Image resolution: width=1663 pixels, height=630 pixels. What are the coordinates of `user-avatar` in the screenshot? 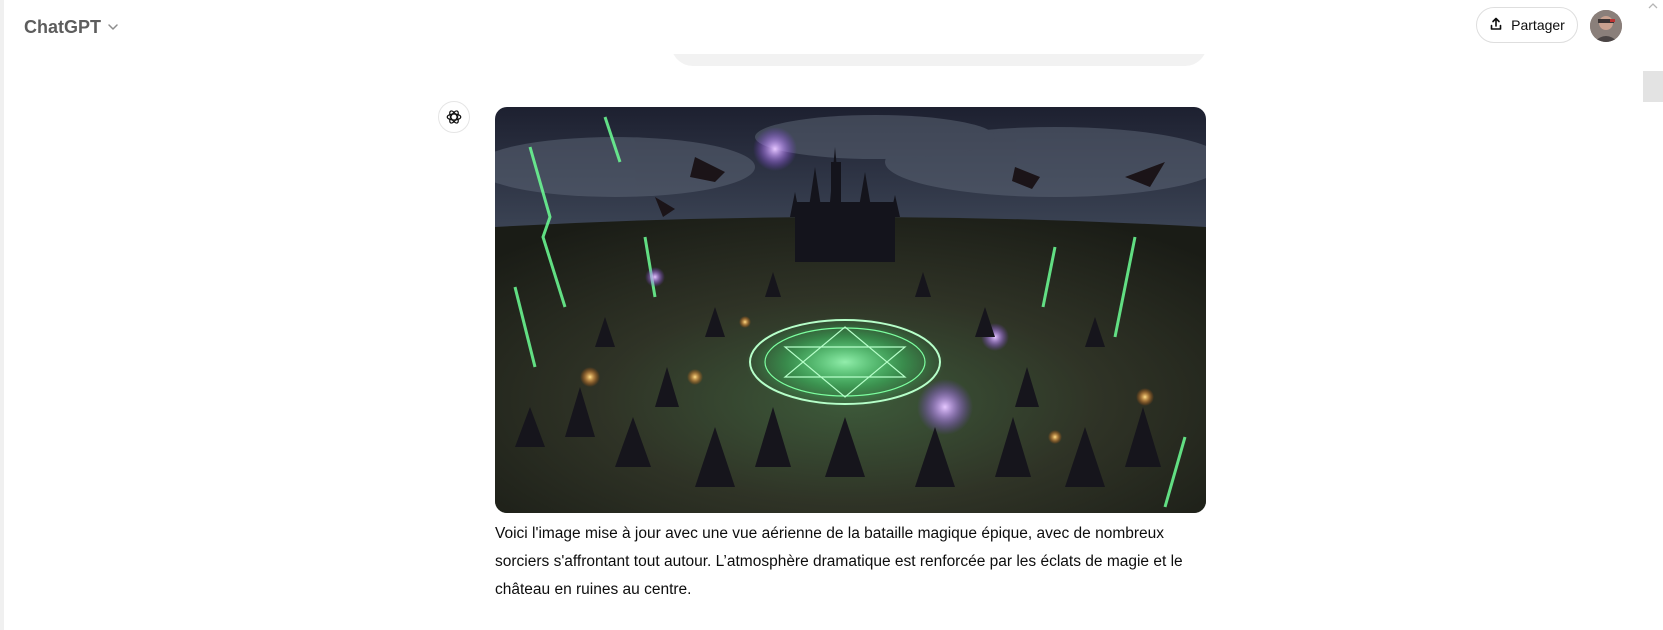 It's located at (1606, 26).